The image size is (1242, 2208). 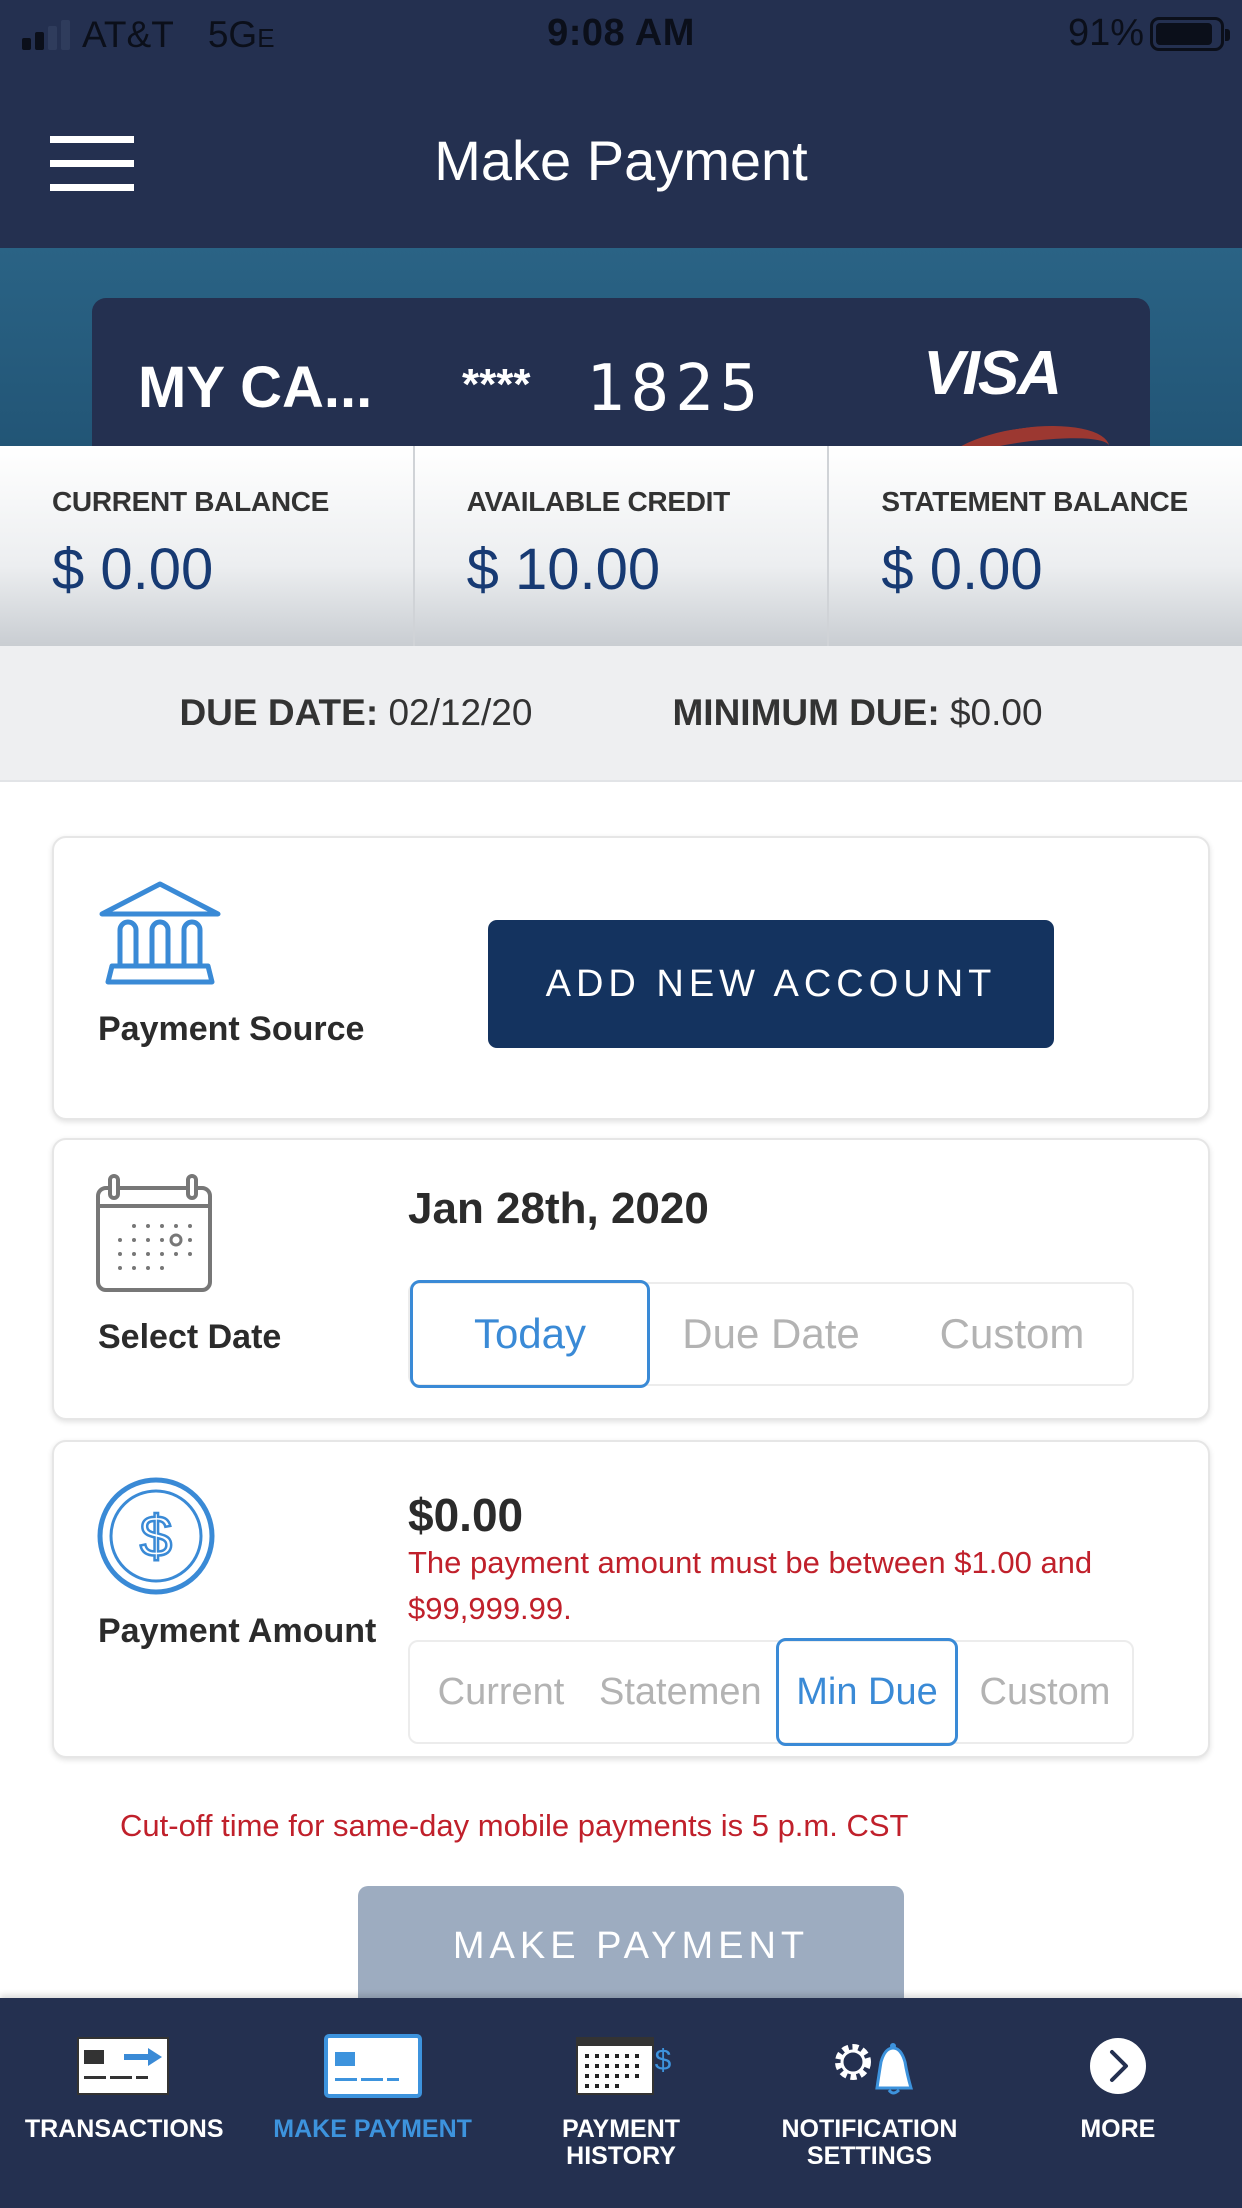 I want to click on date-option-due-date: Due Date, so click(x=771, y=1334).